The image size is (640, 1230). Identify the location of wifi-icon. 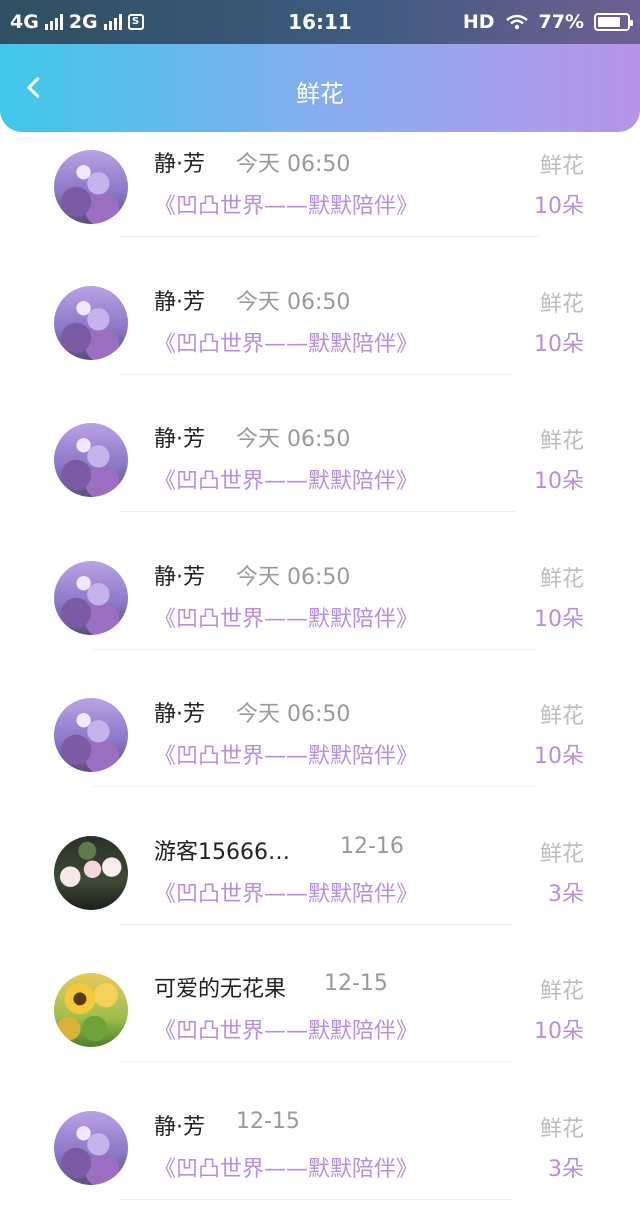
(516, 22).